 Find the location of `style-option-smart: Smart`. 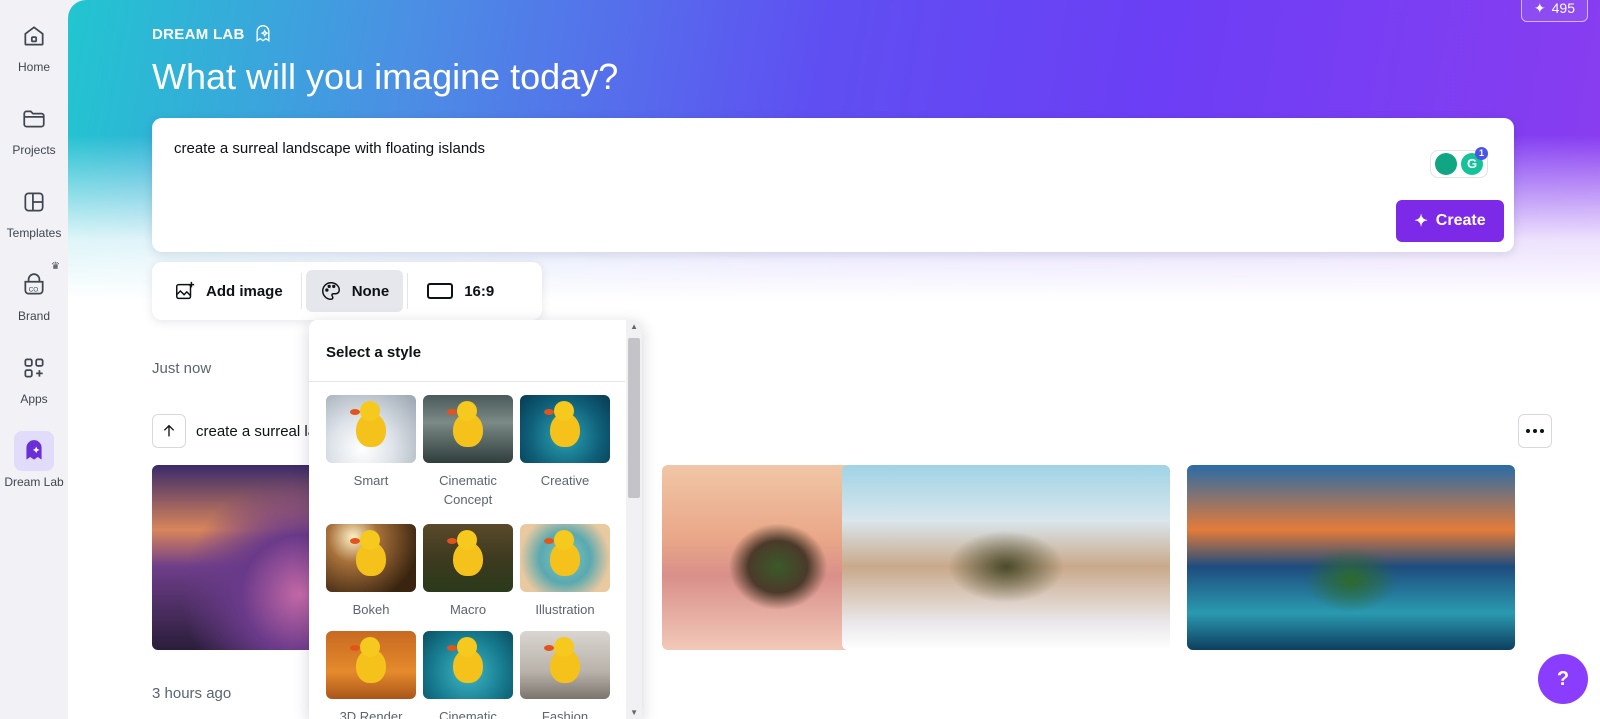

style-option-smart: Smart is located at coordinates (371, 442).